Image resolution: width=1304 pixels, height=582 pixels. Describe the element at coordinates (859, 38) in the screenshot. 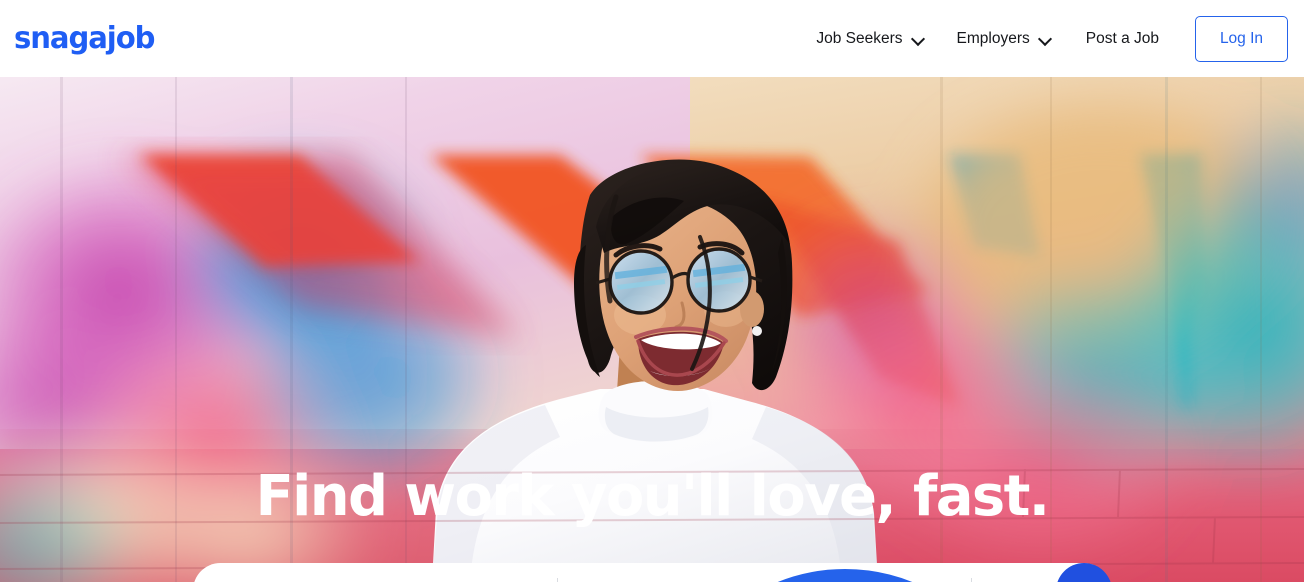

I see `nav-item-job-seekers-label: Job Seekers` at that location.